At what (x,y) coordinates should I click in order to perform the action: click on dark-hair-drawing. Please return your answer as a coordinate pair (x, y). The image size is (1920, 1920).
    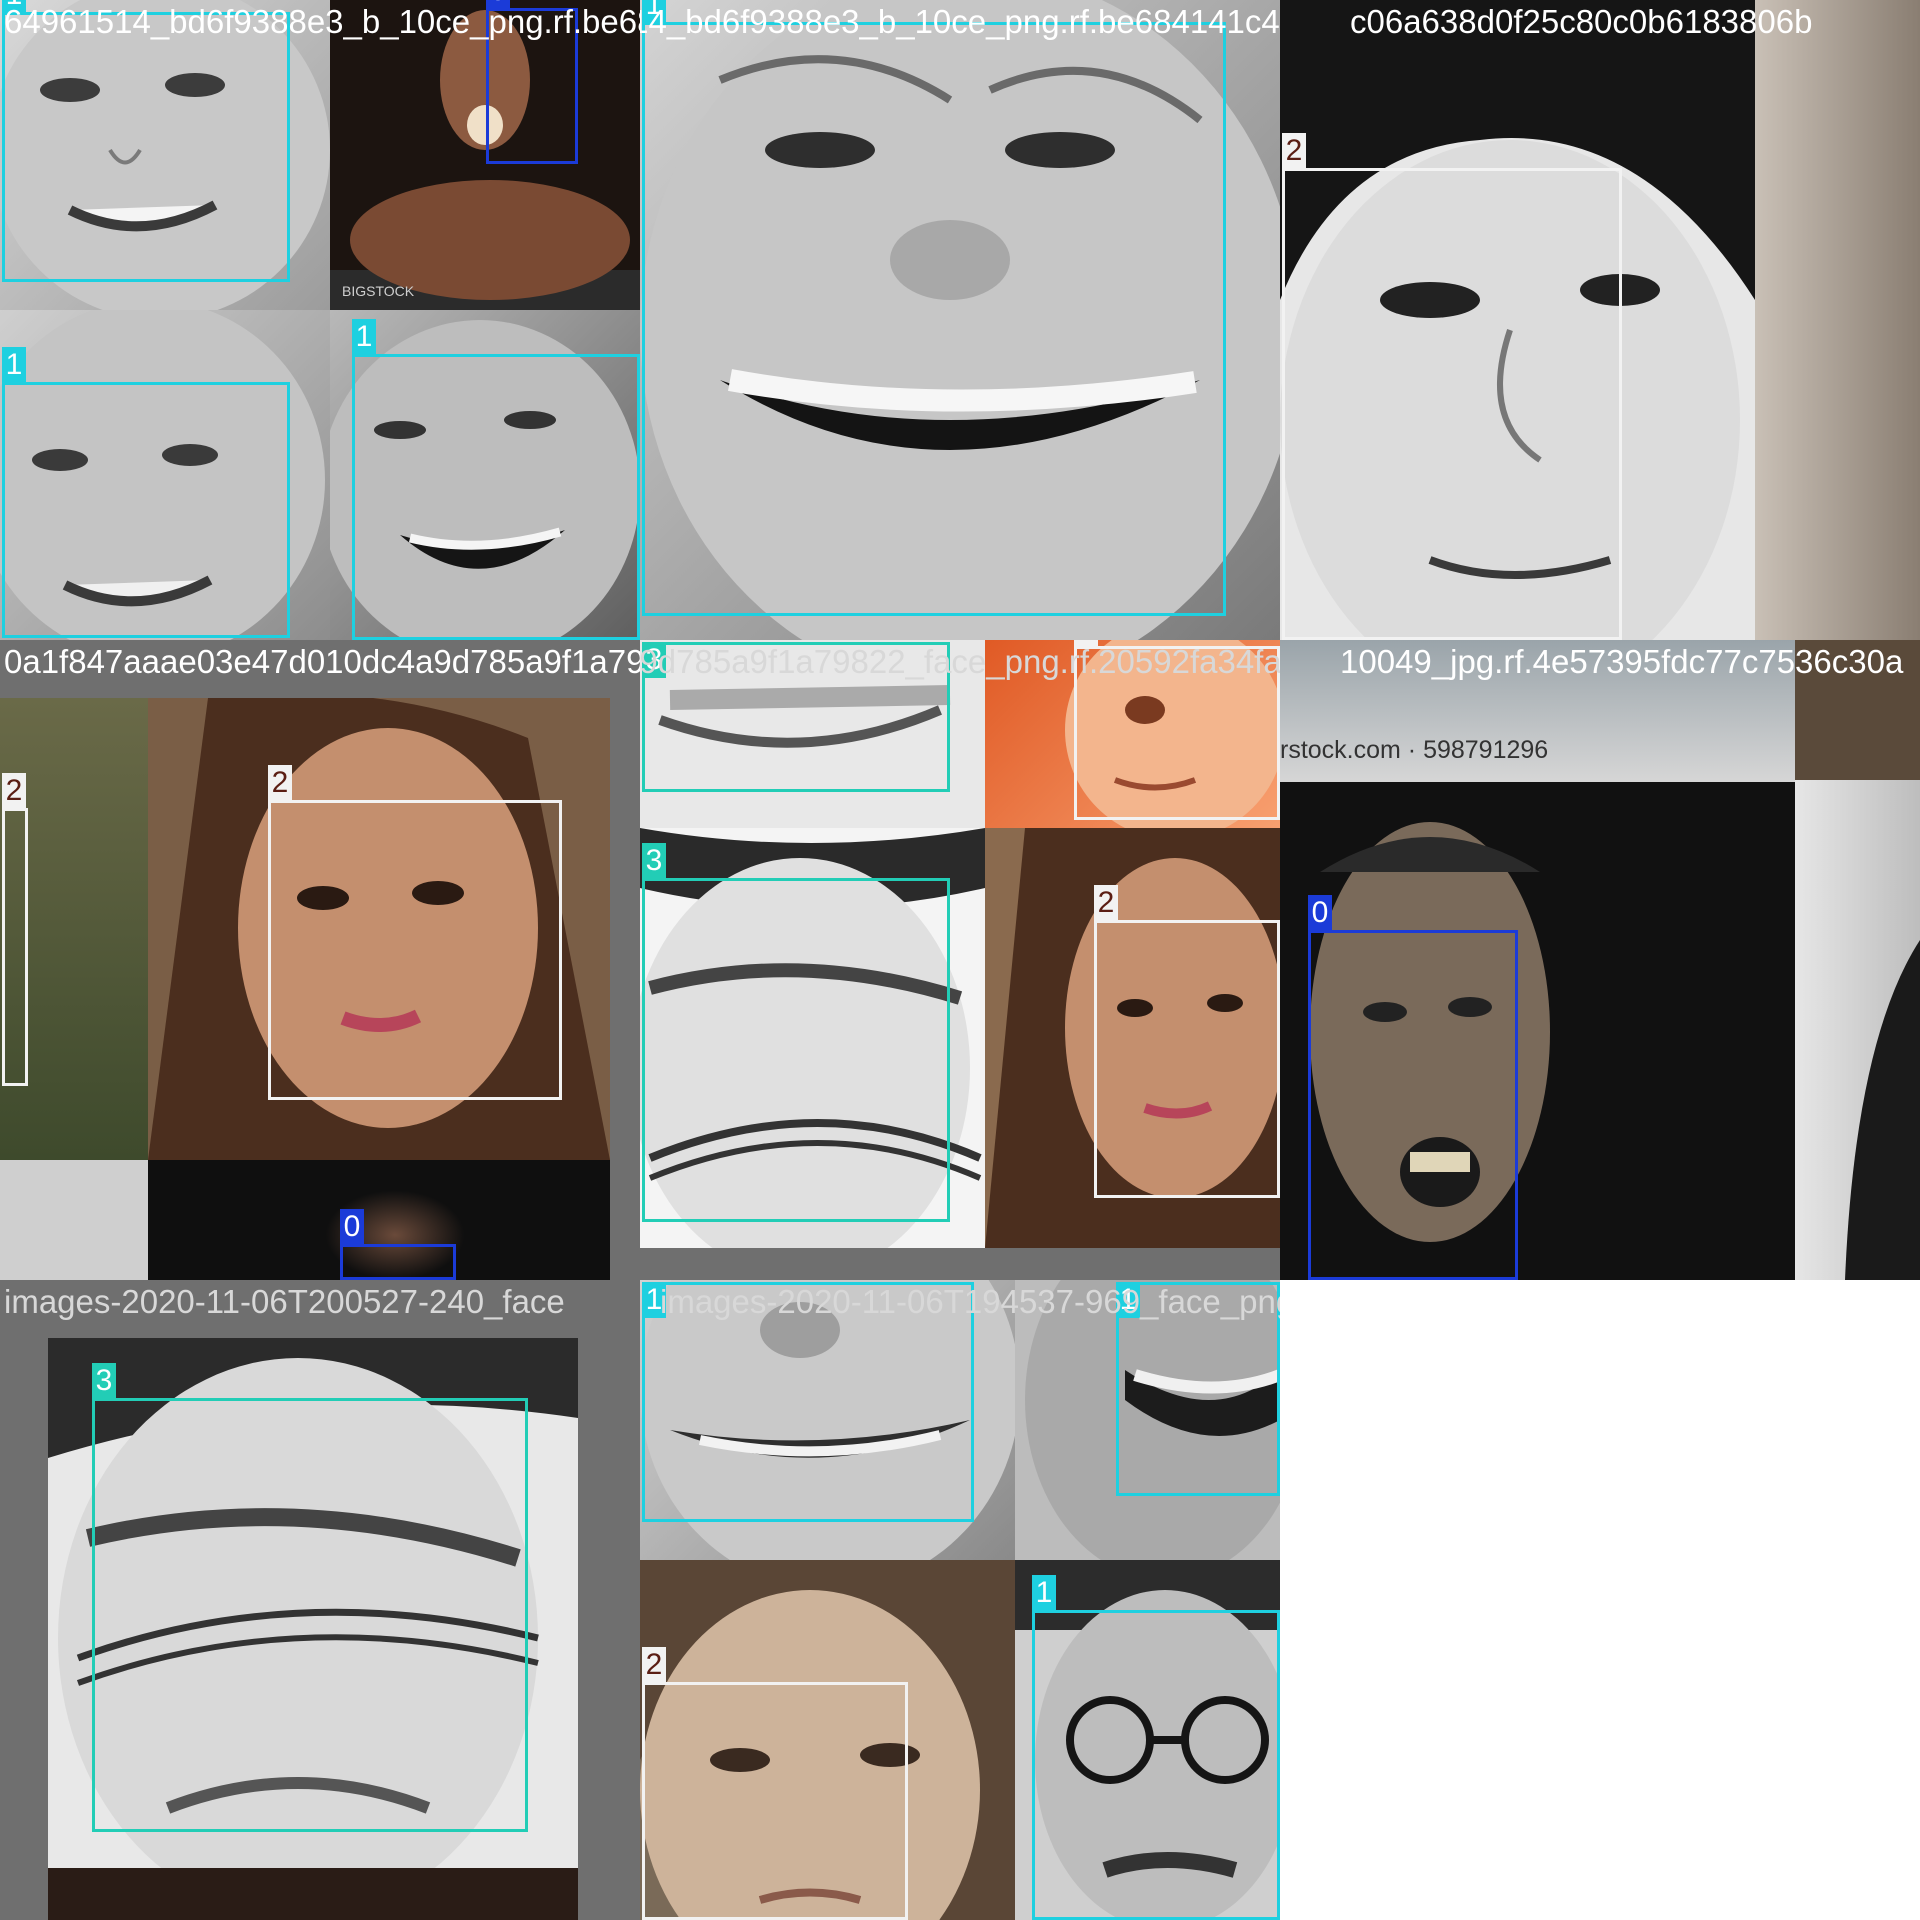
    Looking at the image, I should click on (1857, 960).